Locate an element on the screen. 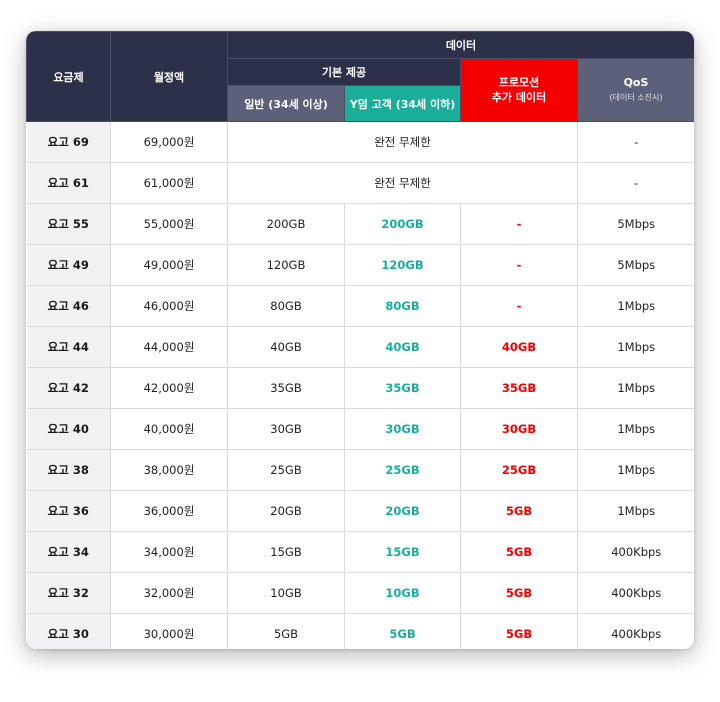 This screenshot has width=720, height=702. header-promo: 프로모션 추가 데이터 is located at coordinates (519, 90).